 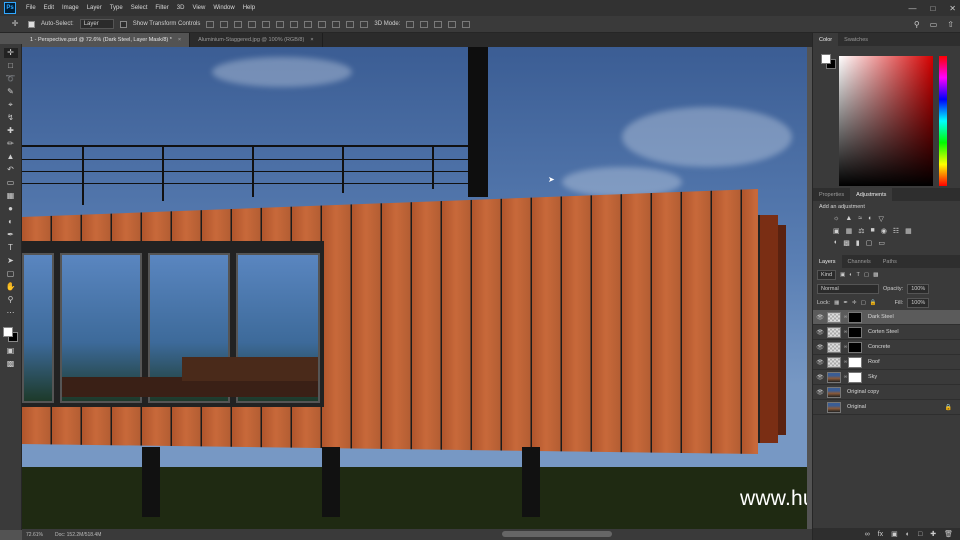 I want to click on new-adjustment-icon: ◐, so click(x=908, y=534).